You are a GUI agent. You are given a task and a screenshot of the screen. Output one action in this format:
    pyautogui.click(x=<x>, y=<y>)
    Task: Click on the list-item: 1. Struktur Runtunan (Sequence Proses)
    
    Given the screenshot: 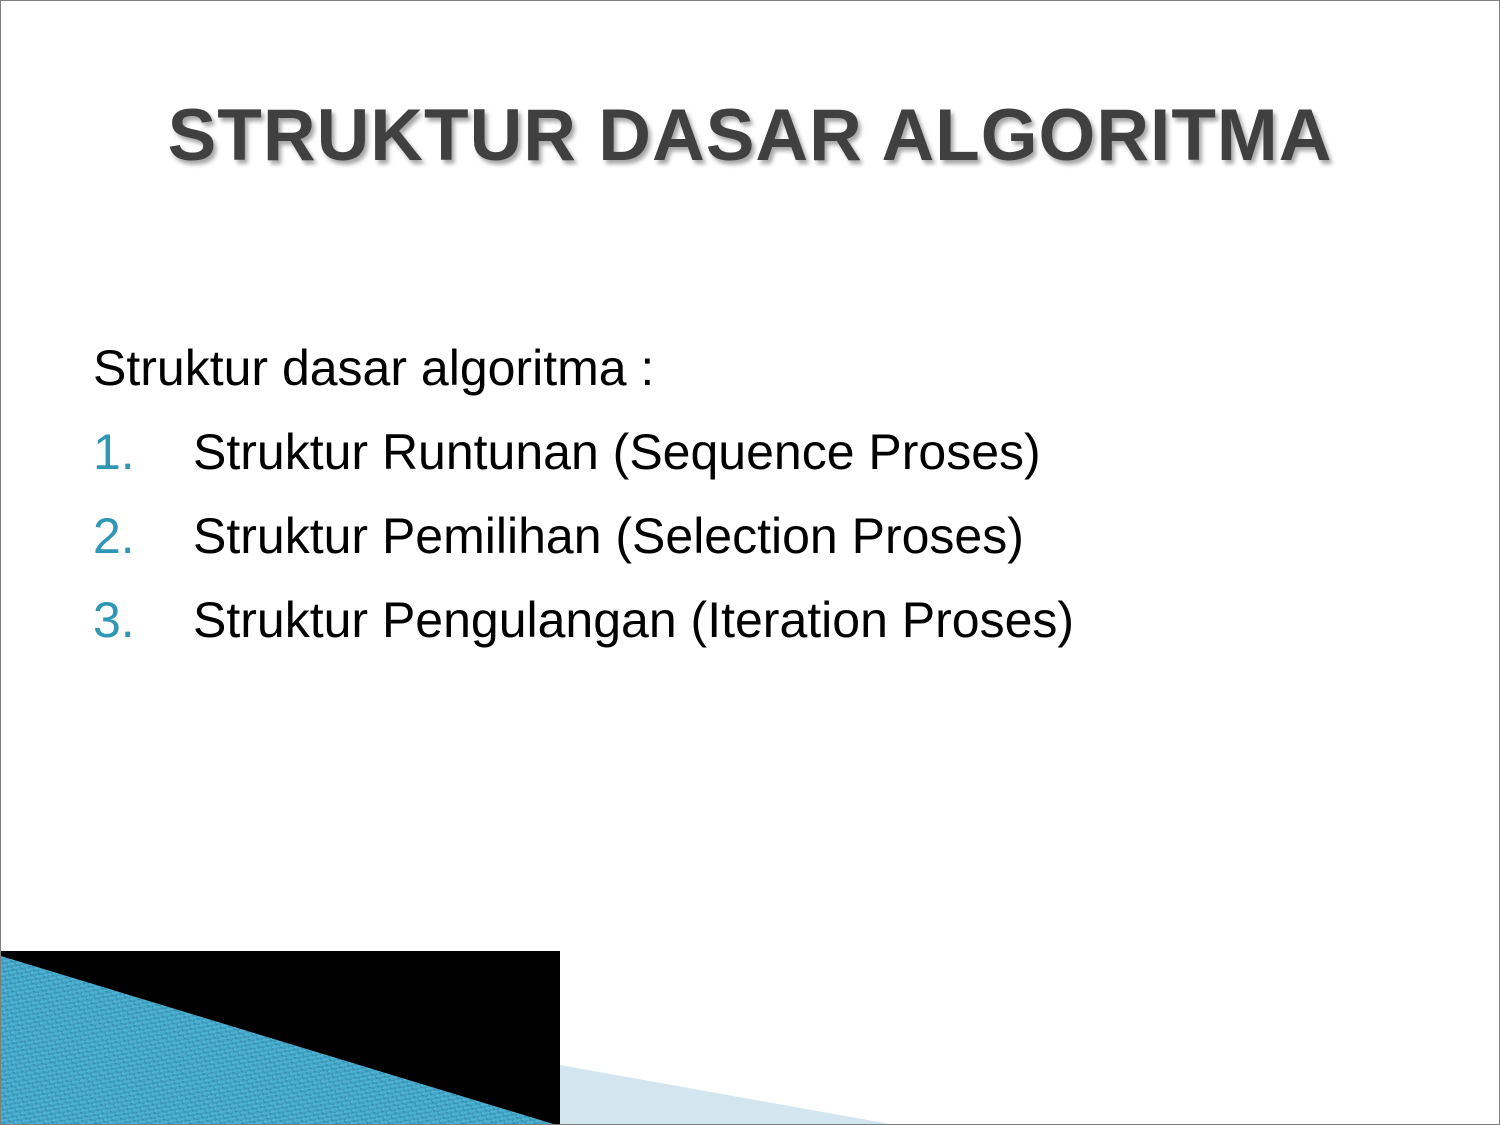 What is the action you would take?
    pyautogui.click(x=583, y=452)
    